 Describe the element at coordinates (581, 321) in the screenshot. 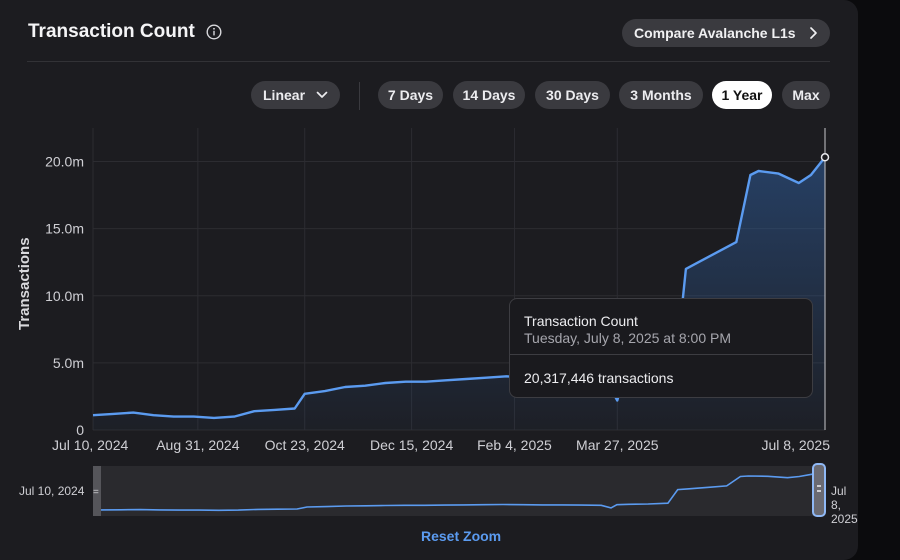

I see `tooltip-title: Transaction Count` at that location.